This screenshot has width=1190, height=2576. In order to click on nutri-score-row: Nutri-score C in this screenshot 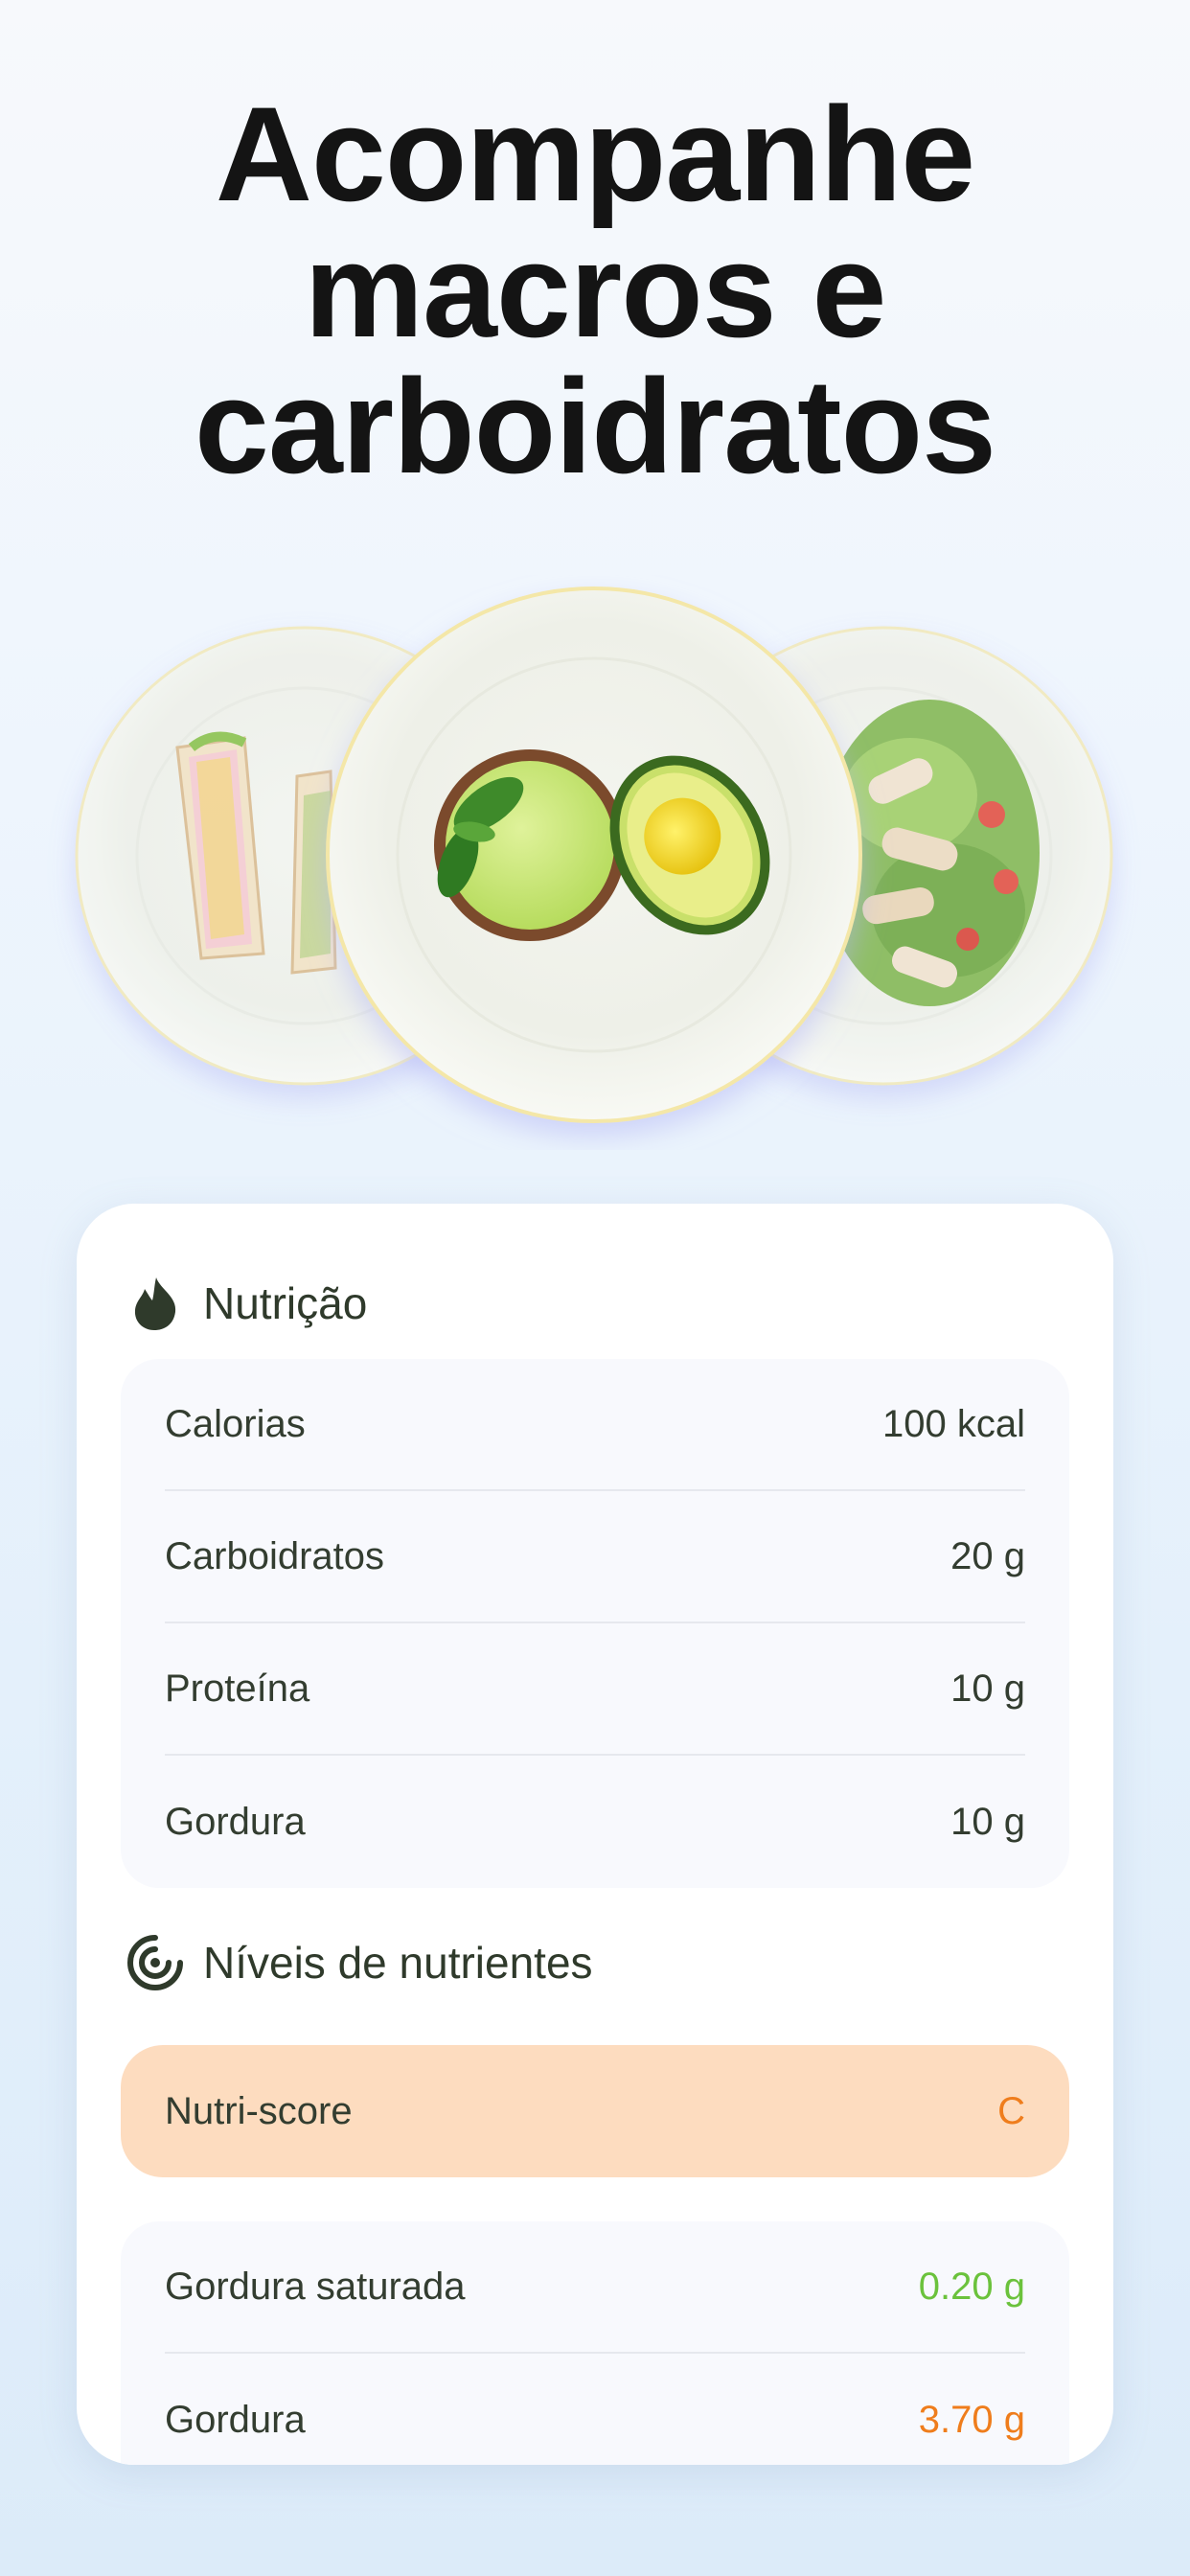, I will do `click(595, 2111)`.